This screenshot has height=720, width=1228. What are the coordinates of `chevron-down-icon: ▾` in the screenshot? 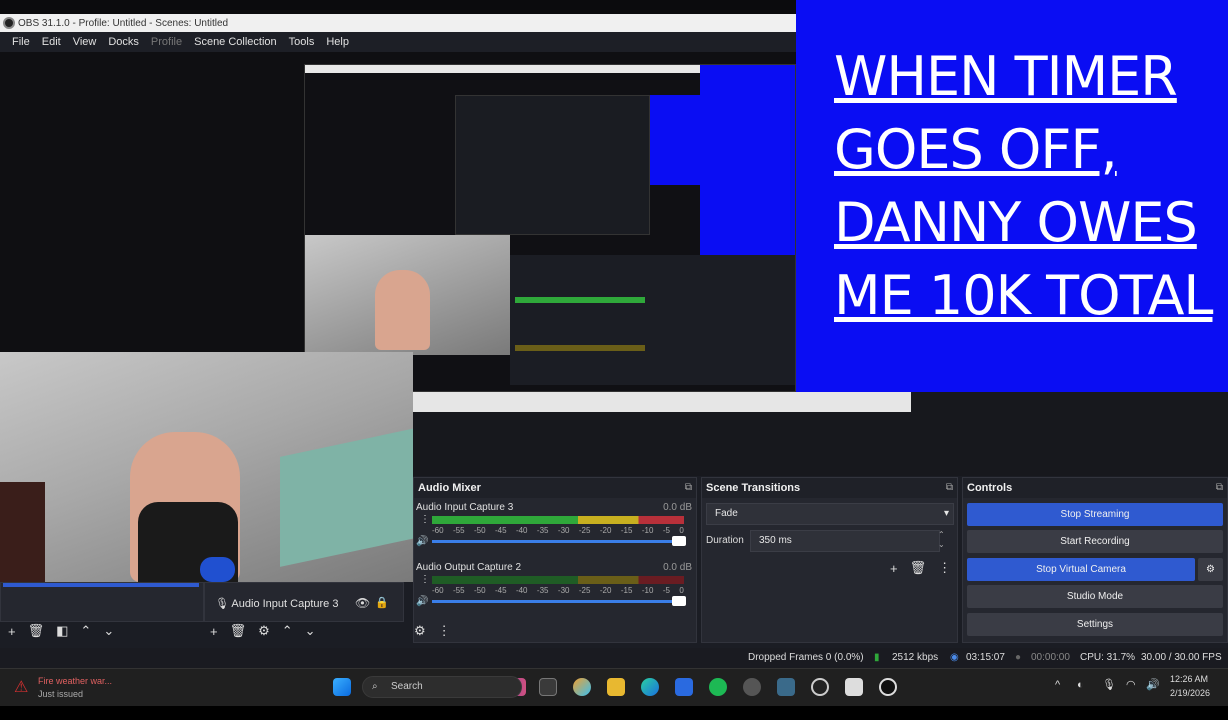 It's located at (946, 513).